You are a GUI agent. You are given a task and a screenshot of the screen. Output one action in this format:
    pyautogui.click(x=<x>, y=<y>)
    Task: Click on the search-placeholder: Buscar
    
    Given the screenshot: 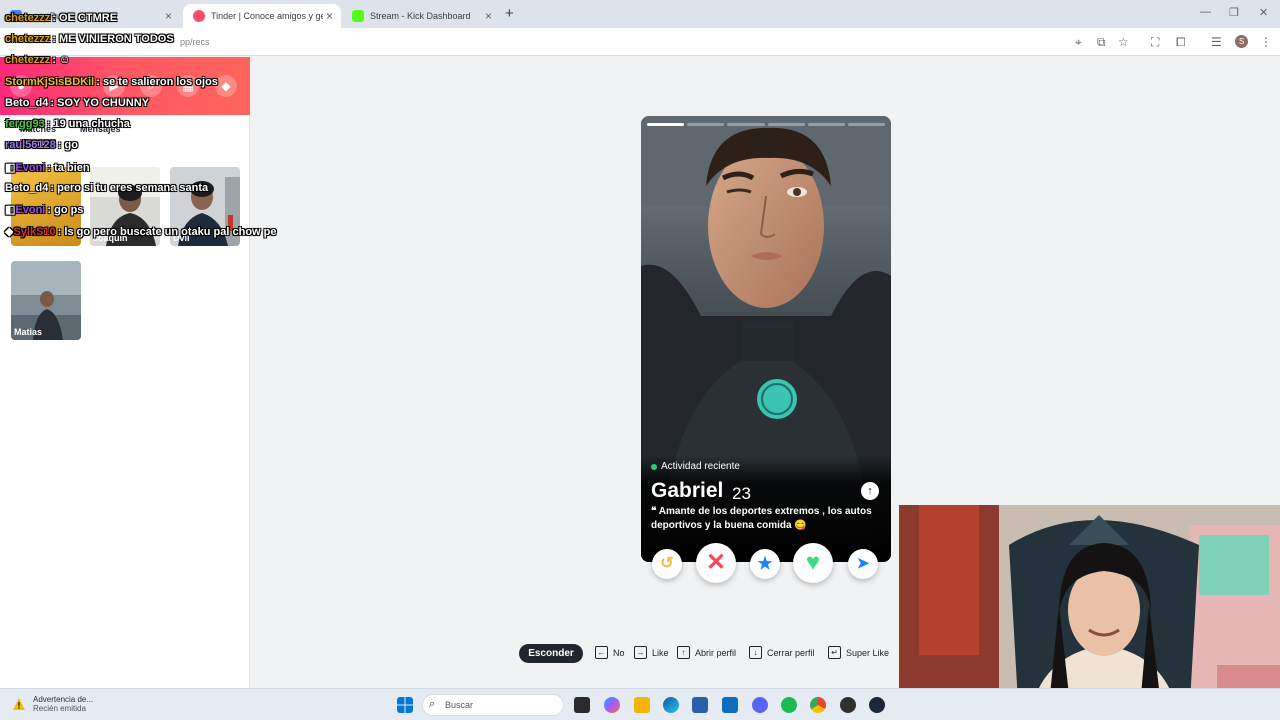 What is the action you would take?
    pyautogui.click(x=459, y=705)
    